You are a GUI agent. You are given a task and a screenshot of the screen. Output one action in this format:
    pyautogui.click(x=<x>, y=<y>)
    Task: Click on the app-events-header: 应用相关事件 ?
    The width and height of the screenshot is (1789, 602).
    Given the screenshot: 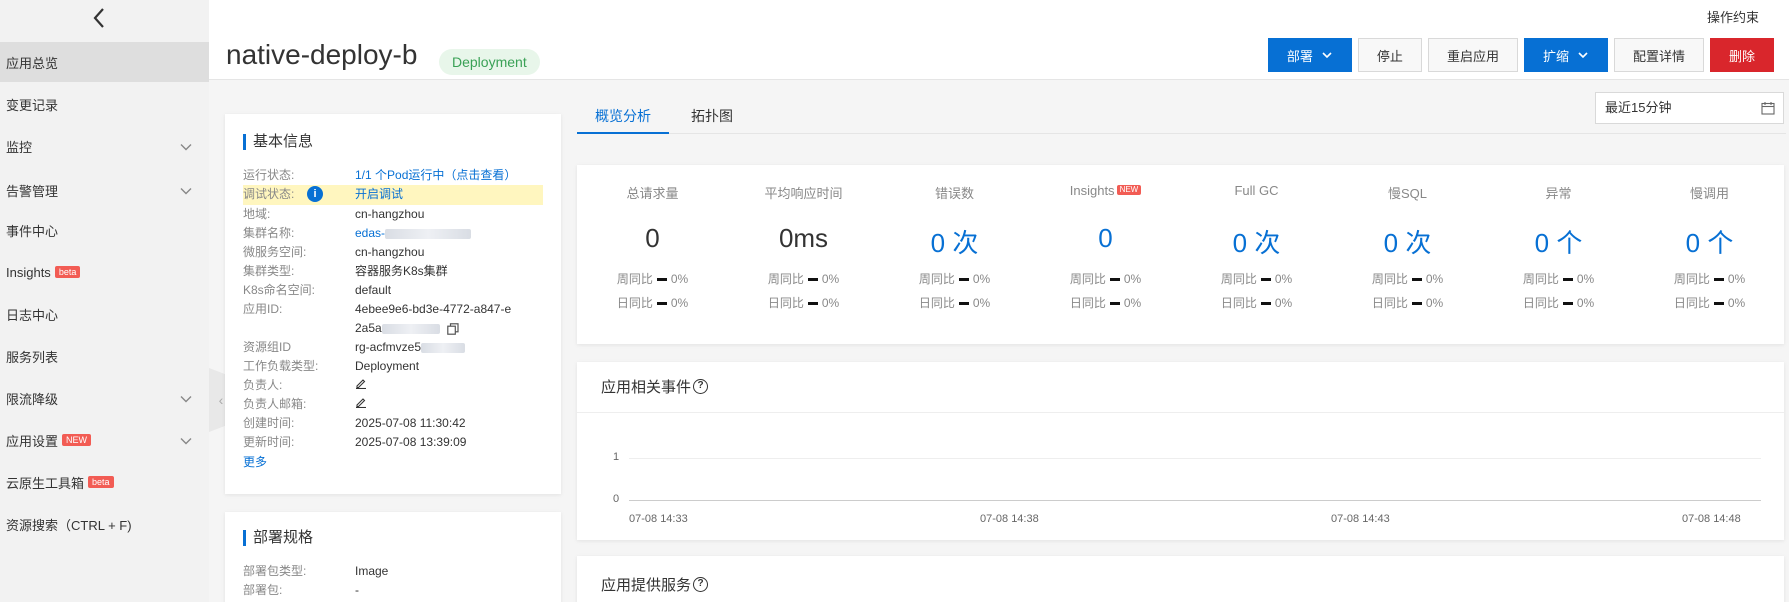 What is the action you would take?
    pyautogui.click(x=655, y=386)
    